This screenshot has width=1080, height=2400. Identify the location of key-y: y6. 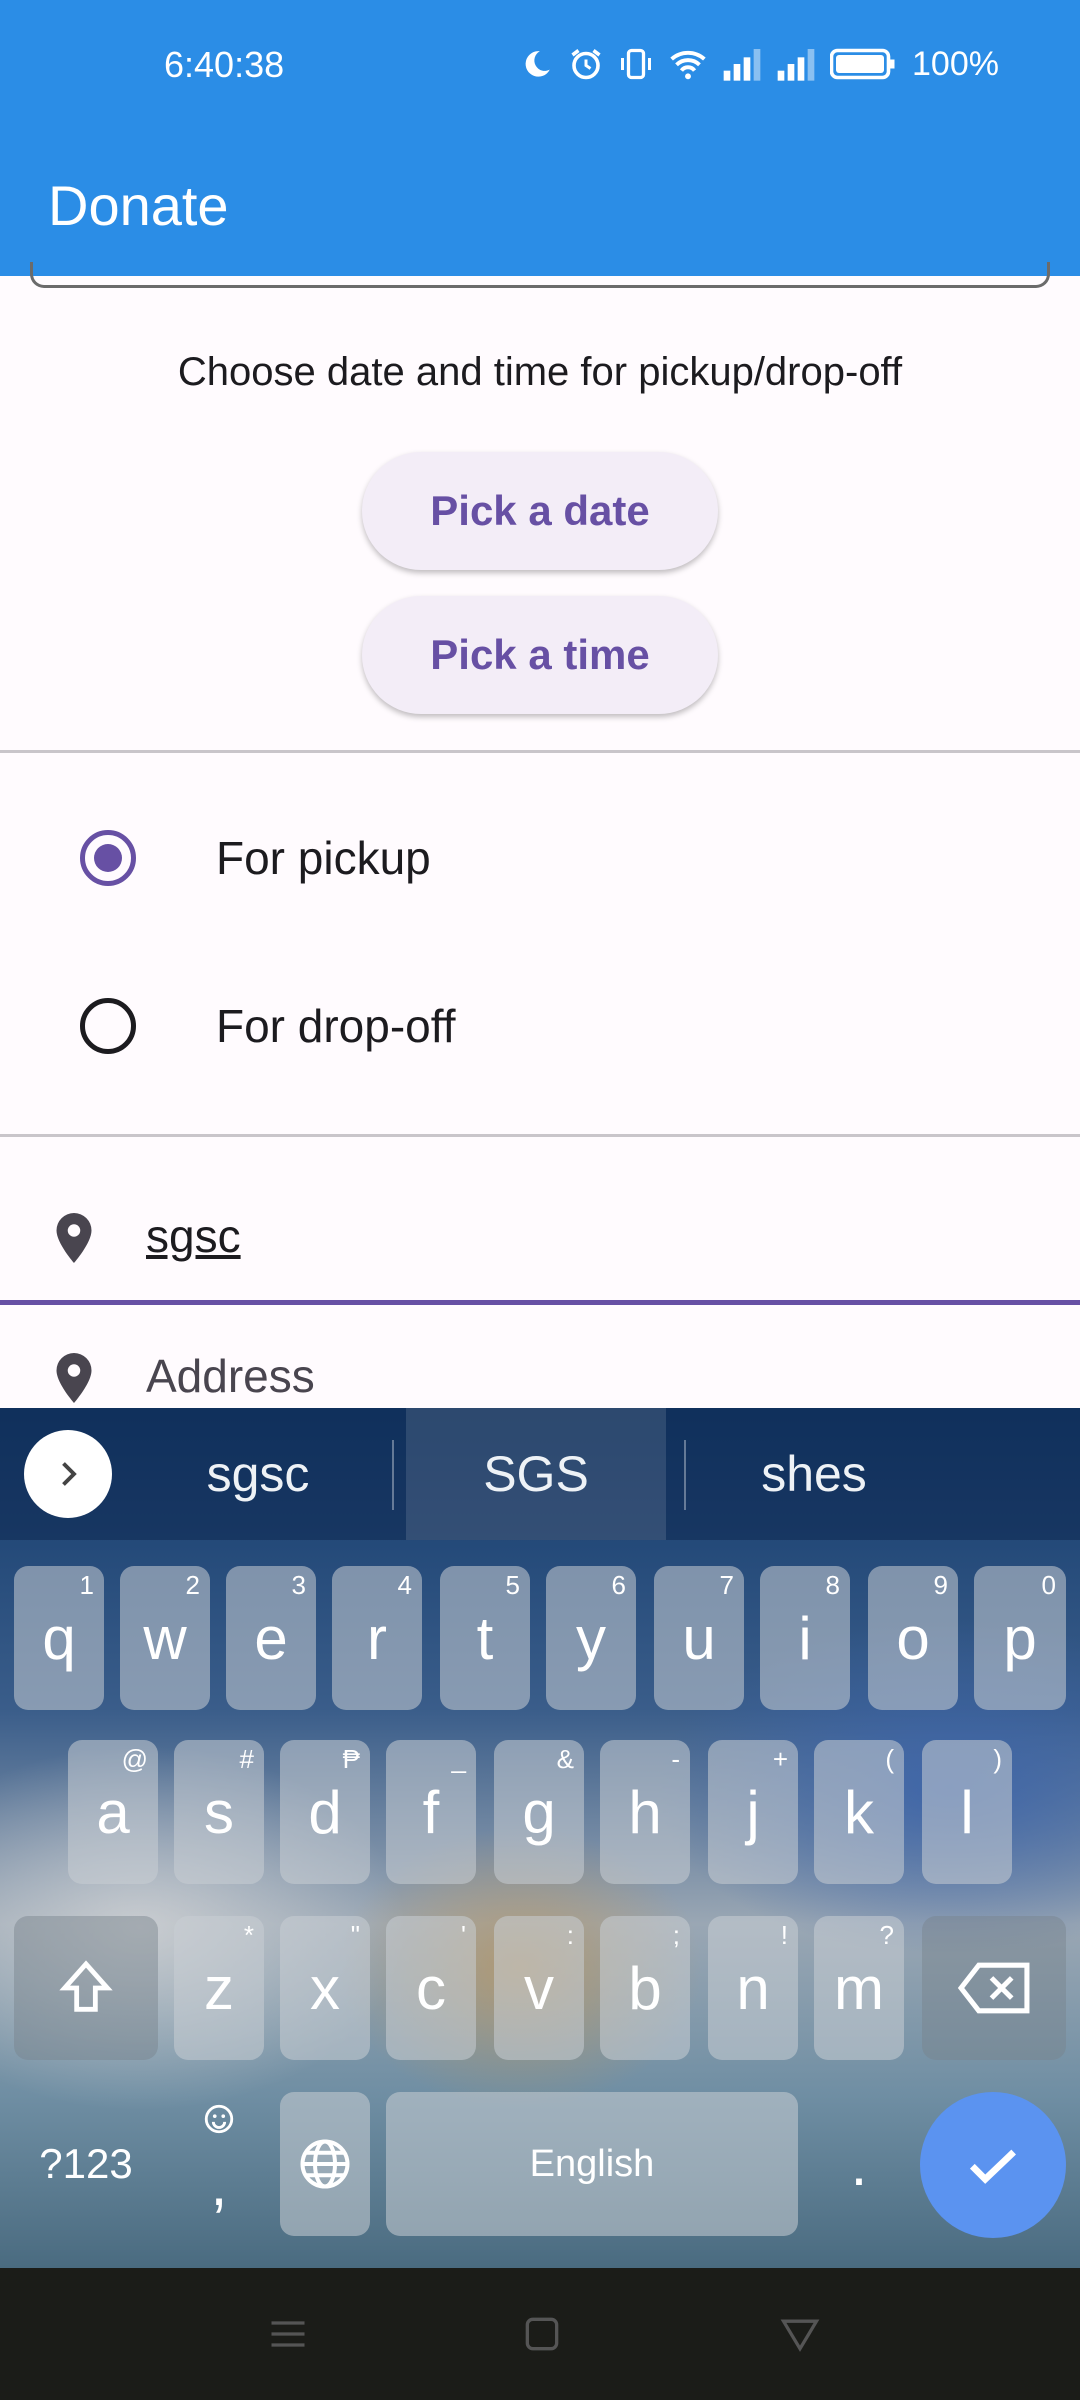
(591, 1638).